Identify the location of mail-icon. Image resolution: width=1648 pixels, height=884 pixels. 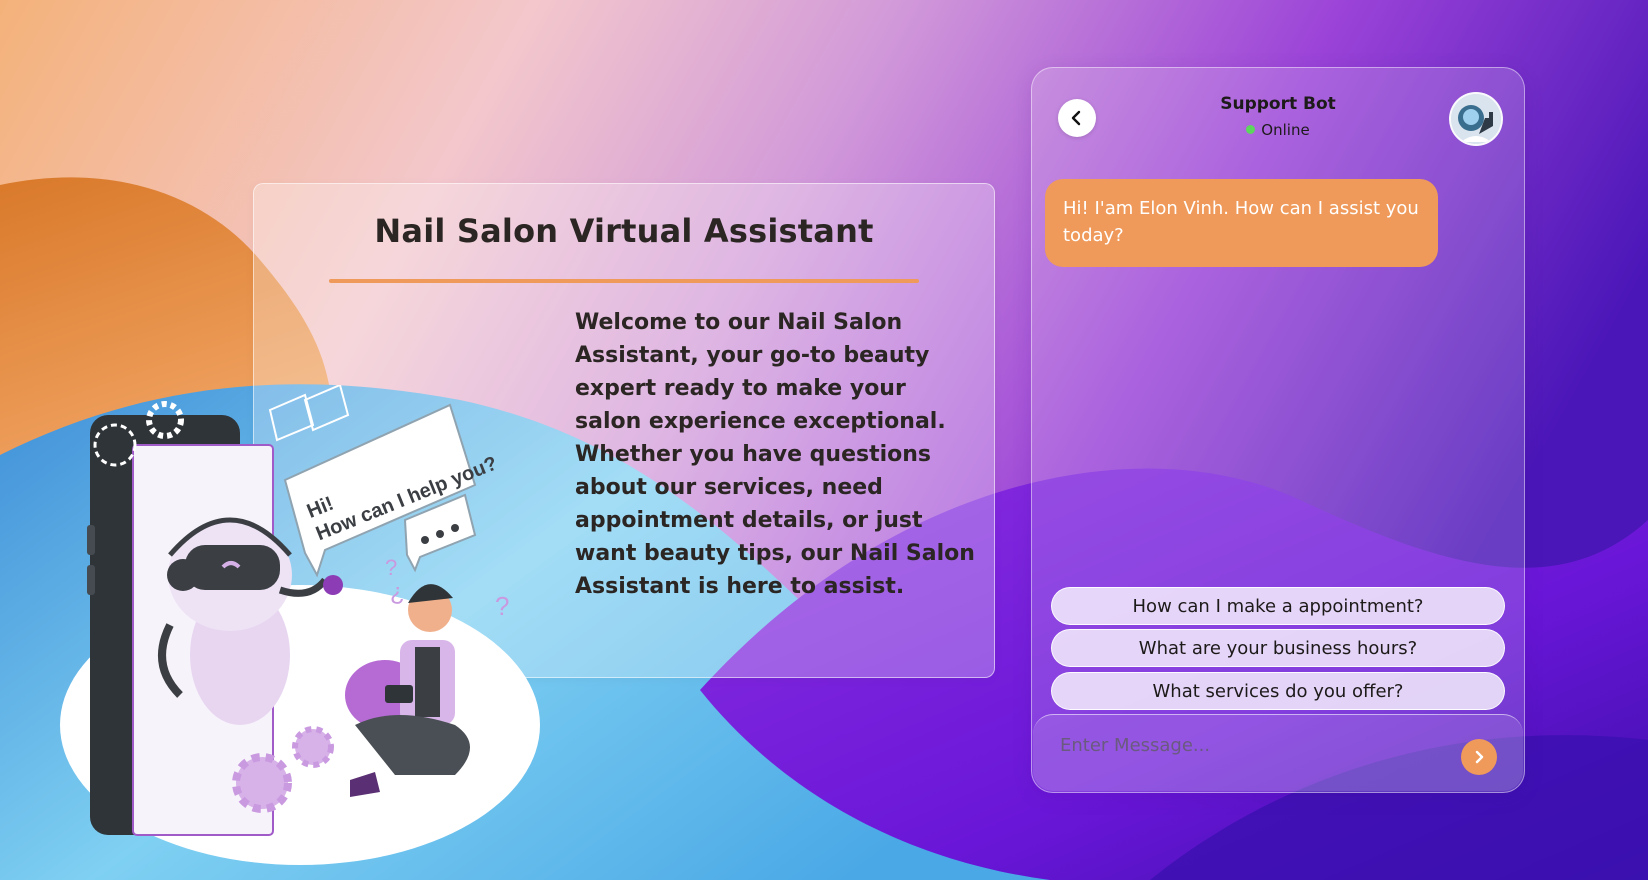
(309, 413).